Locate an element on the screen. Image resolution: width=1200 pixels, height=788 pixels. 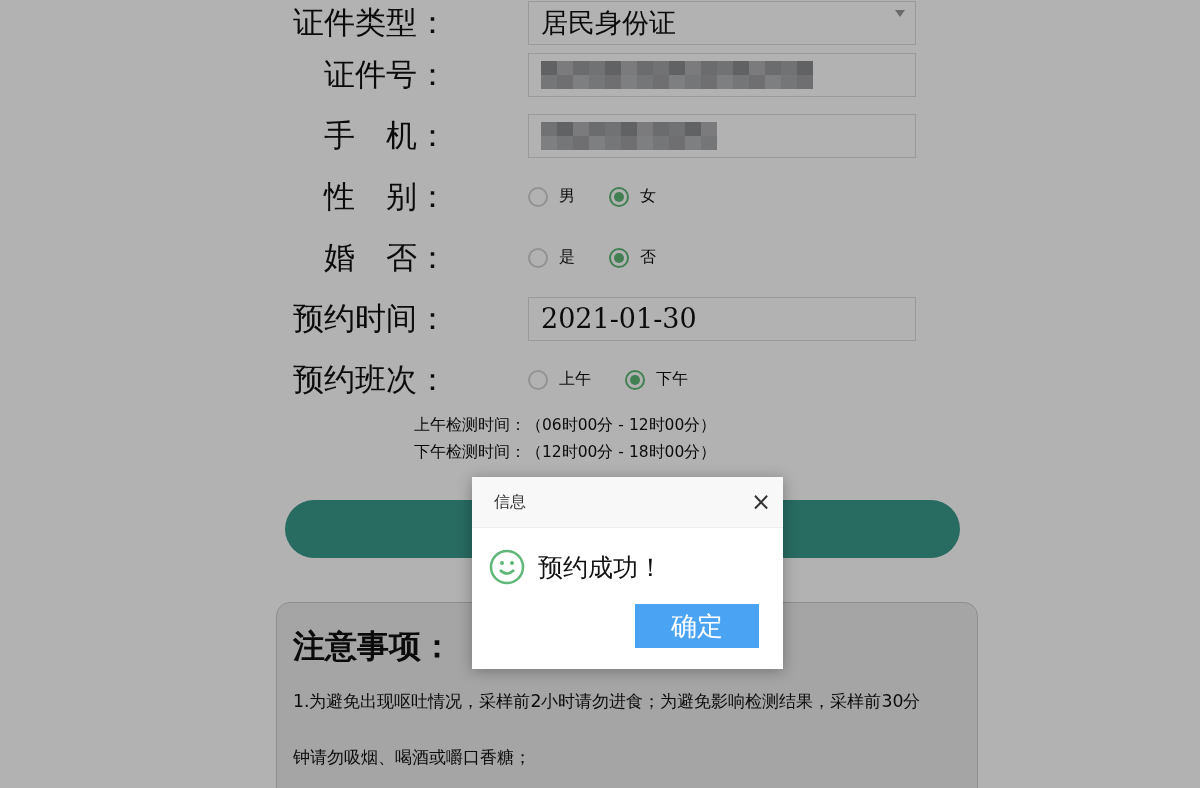
hours-note: 下午检测时间：（12时00分 - 18时00分） is located at coordinates (565, 452).